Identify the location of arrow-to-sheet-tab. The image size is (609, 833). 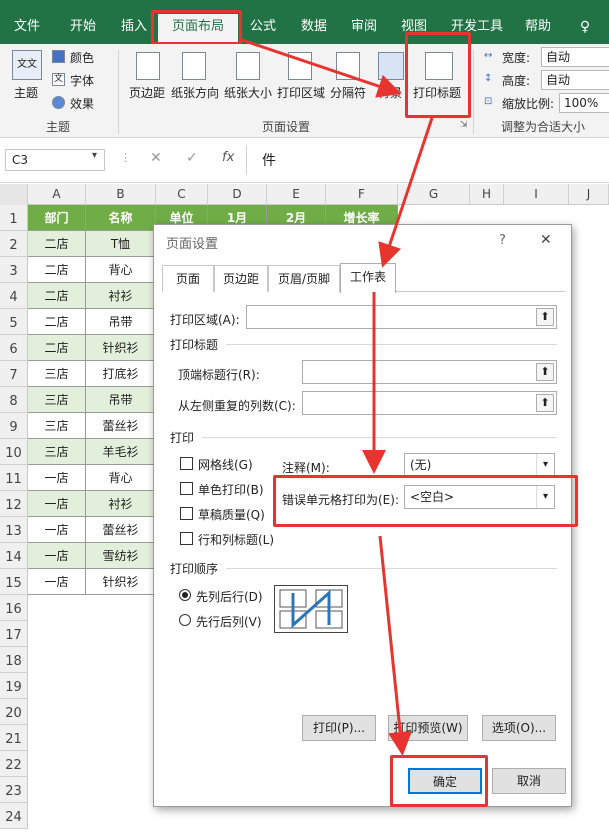
(406, 192).